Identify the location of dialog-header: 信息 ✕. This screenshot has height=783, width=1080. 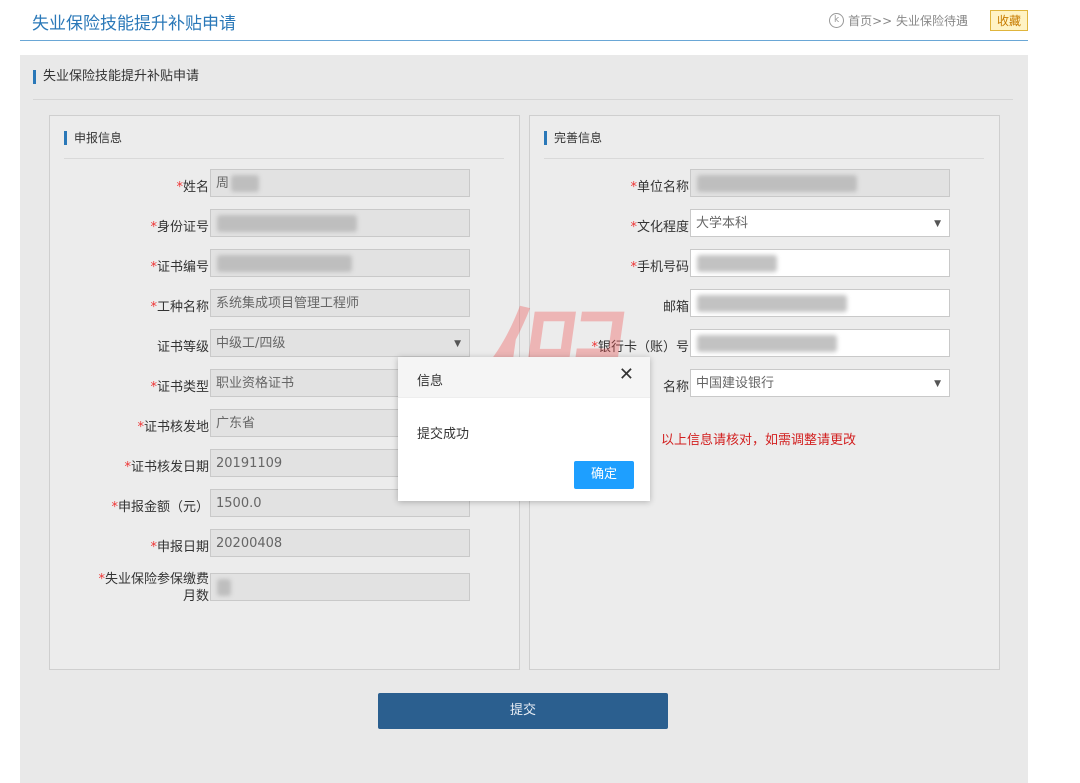
(524, 377).